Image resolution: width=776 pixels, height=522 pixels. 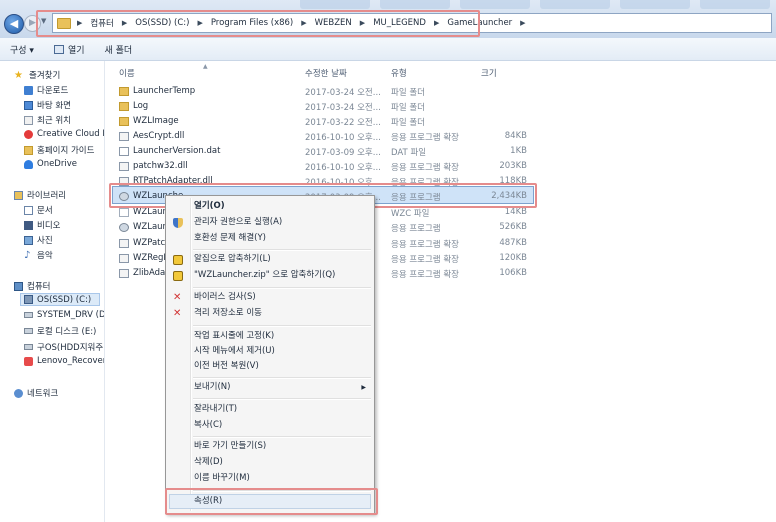 I want to click on breadcrumb-webzen: ▶ WEBZEN, so click(x=326, y=23).